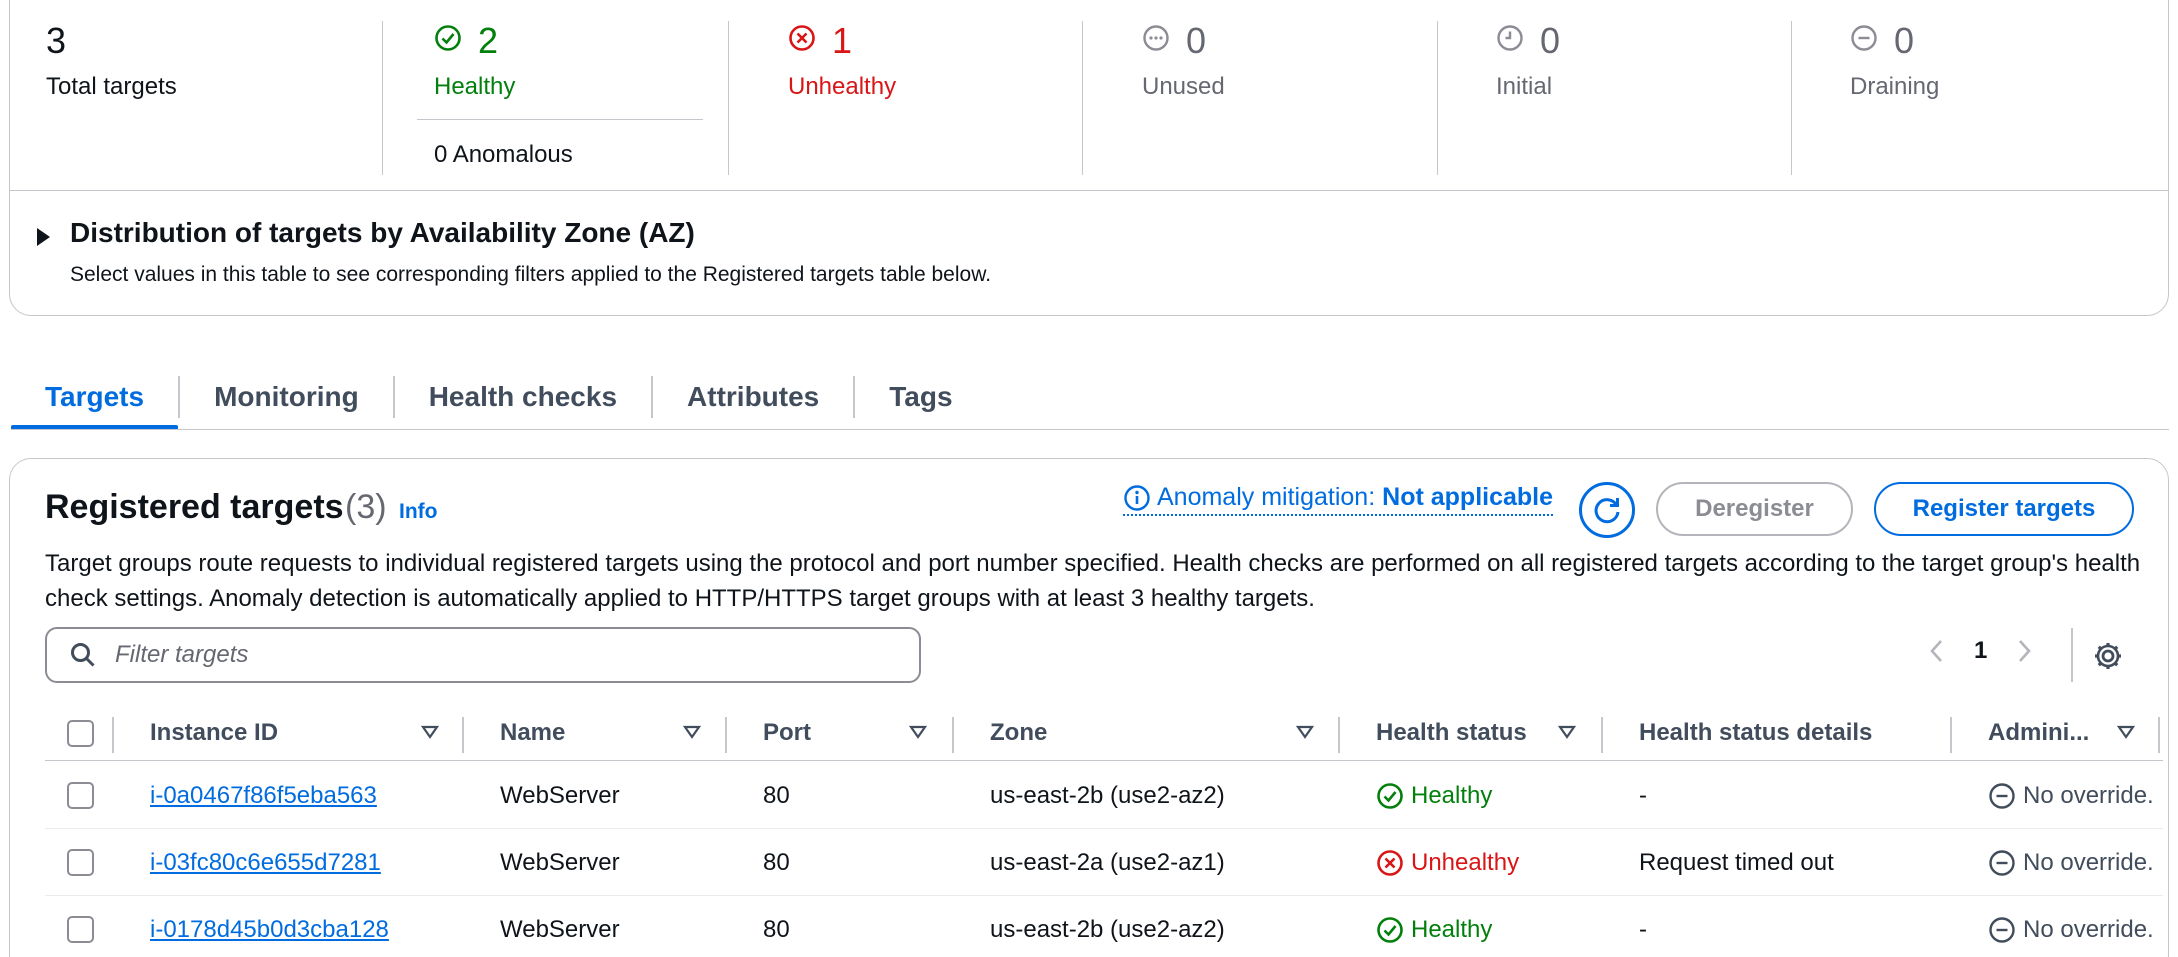  I want to click on instance-id-link: i-0a0467f86f5eba563, so click(263, 796).